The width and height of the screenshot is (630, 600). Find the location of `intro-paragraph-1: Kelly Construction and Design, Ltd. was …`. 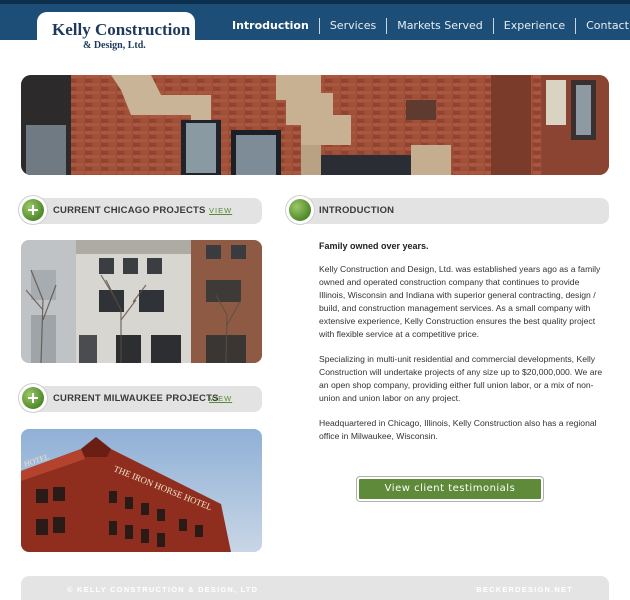

intro-paragraph-1: Kelly Construction and Design, Ltd. was … is located at coordinates (460, 301).